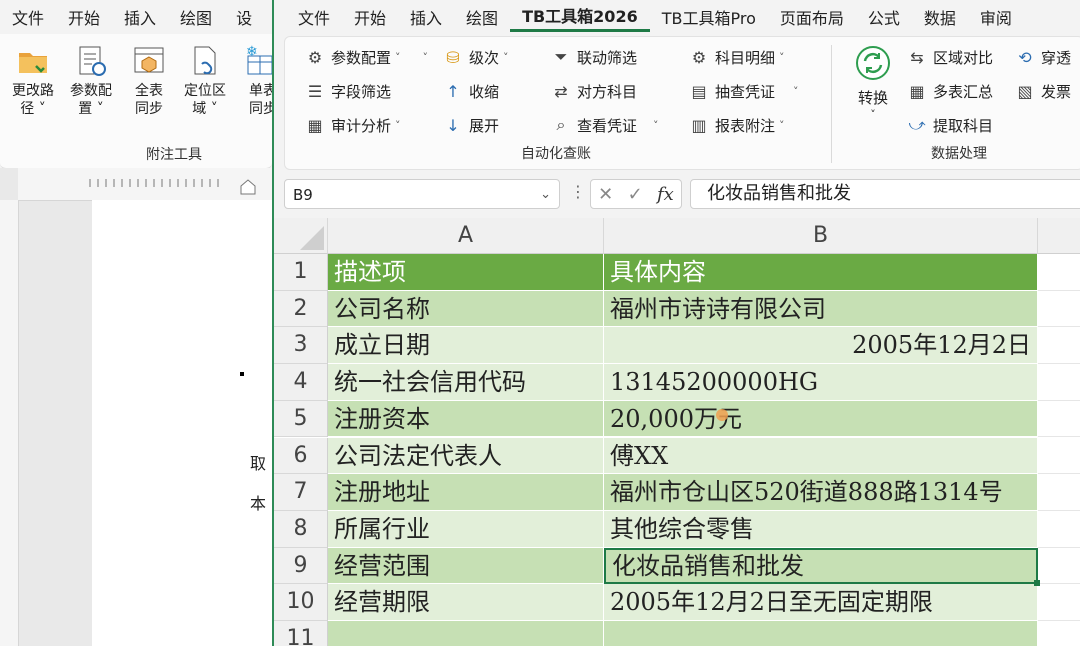 This screenshot has width=1080, height=646. I want to click on tab-draw: 绘图, so click(482, 17).